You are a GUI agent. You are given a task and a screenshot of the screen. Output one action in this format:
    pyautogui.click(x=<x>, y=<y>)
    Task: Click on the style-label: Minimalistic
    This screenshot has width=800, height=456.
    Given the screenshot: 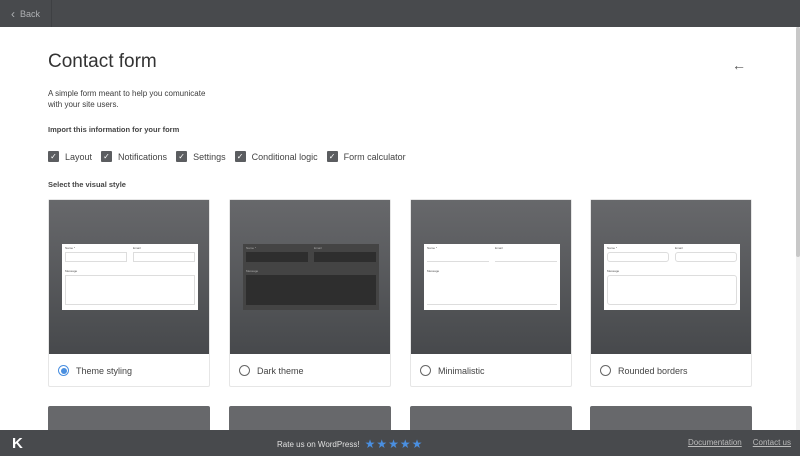 What is the action you would take?
    pyautogui.click(x=461, y=370)
    